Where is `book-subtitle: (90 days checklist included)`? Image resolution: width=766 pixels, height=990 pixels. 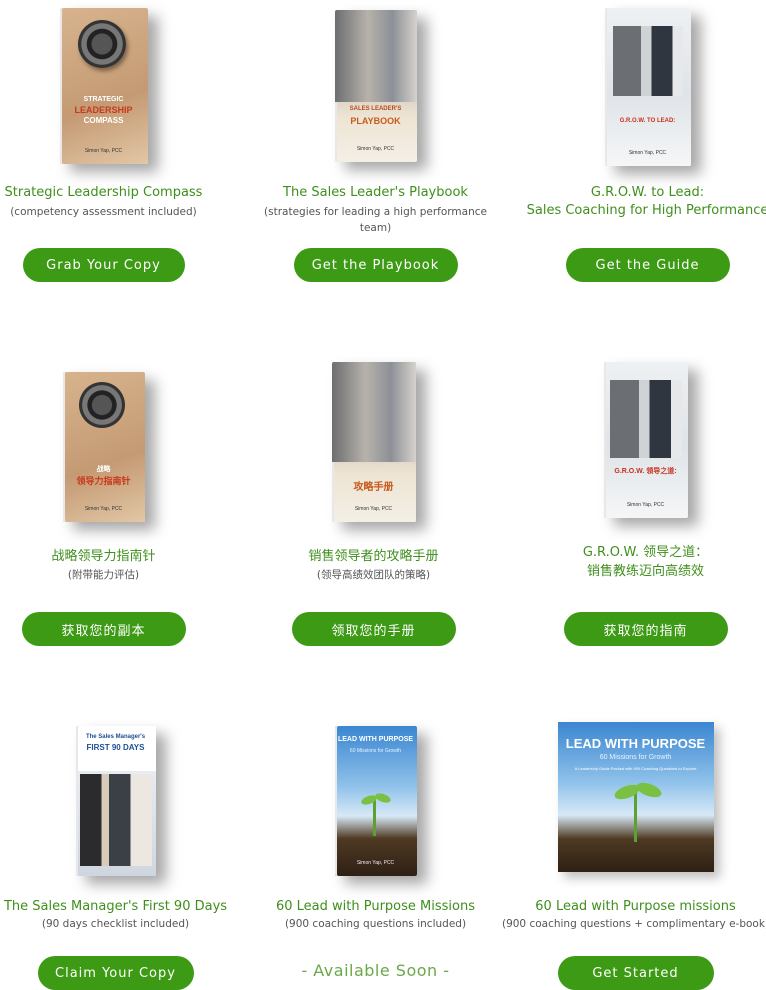
book-subtitle: (90 days checklist included) is located at coordinates (115, 924).